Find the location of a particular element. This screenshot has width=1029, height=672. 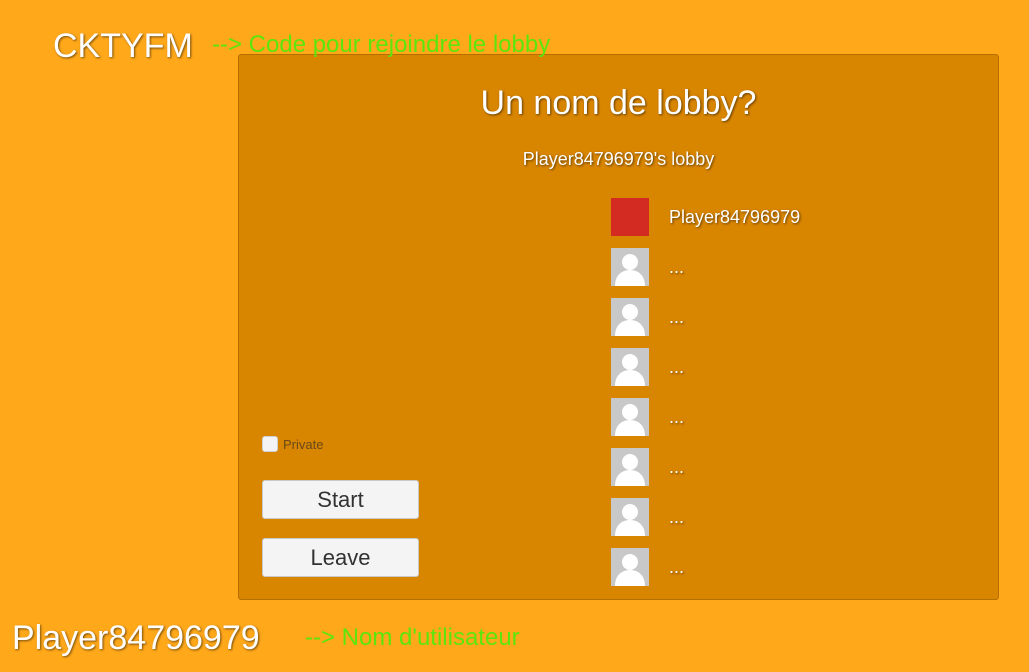

private-label: Private is located at coordinates (303, 444).